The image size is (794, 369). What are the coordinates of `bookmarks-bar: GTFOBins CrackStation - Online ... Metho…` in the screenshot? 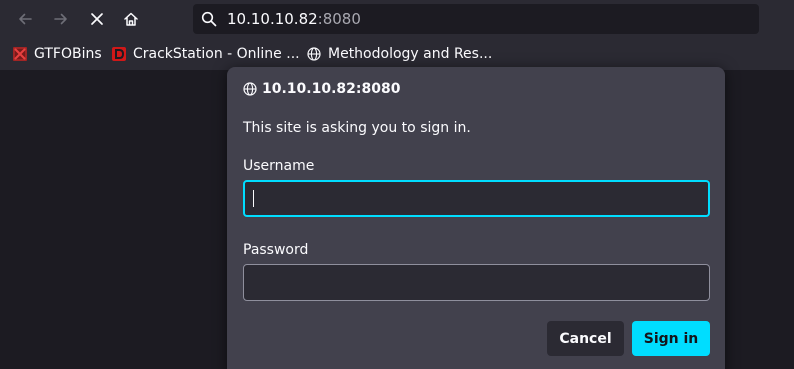 It's located at (397, 54).